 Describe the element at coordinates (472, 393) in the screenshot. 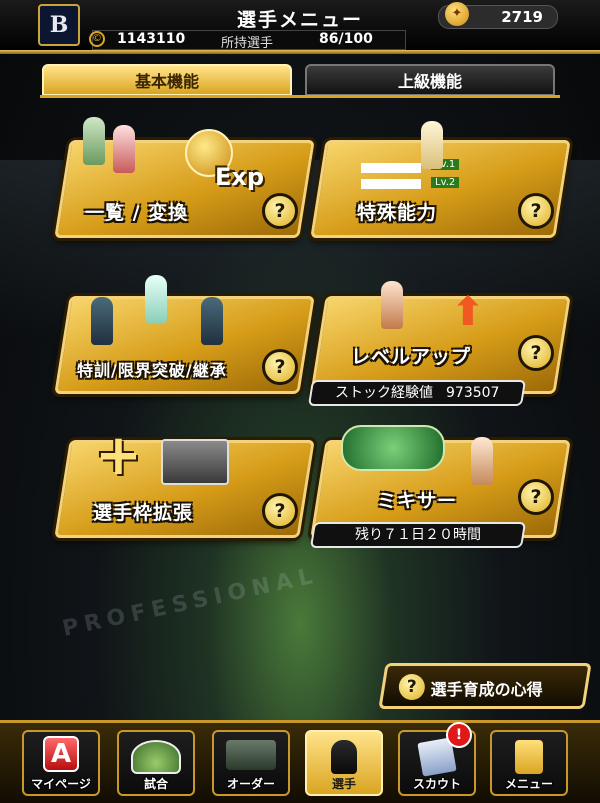

I see `stock-exp-value: 973507` at that location.